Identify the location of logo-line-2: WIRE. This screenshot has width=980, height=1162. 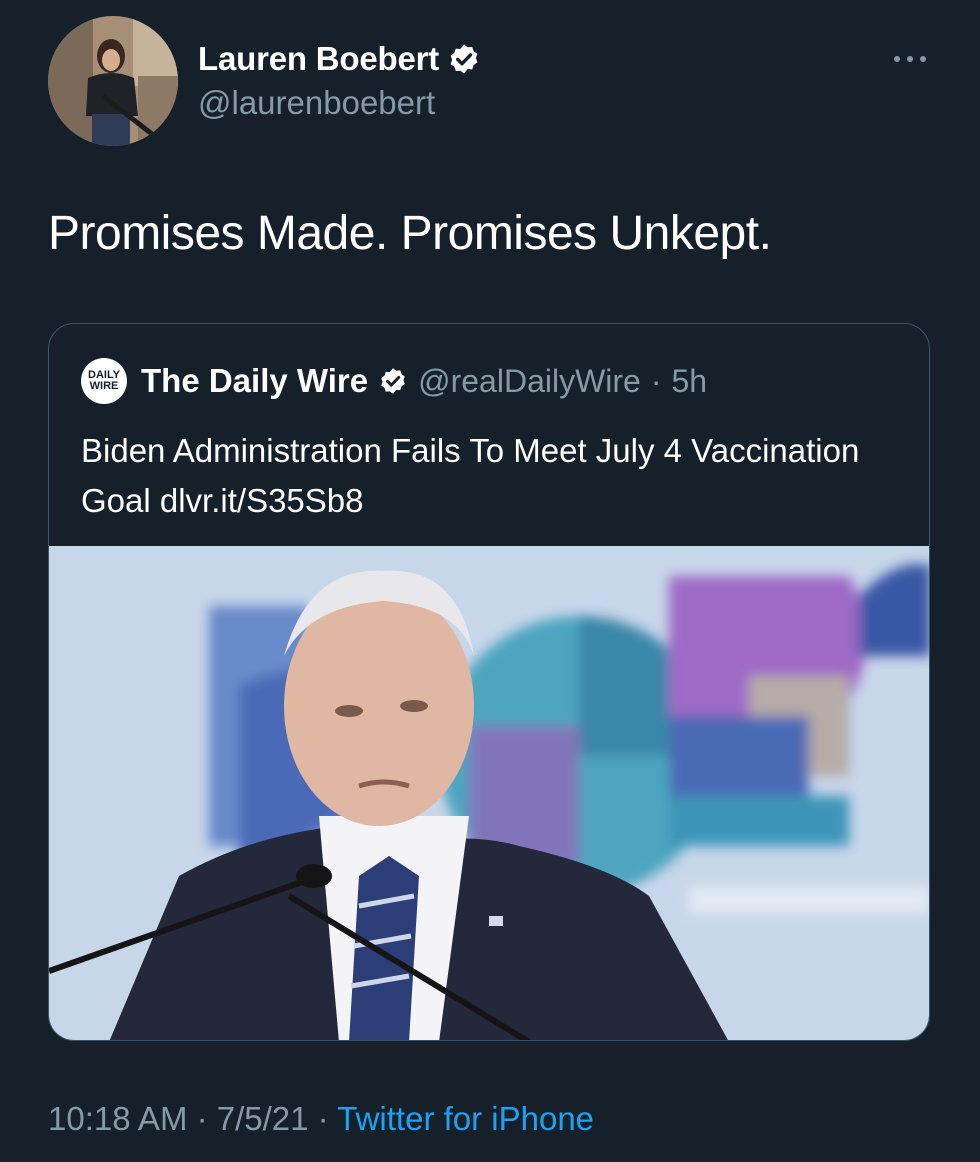
(104, 386).